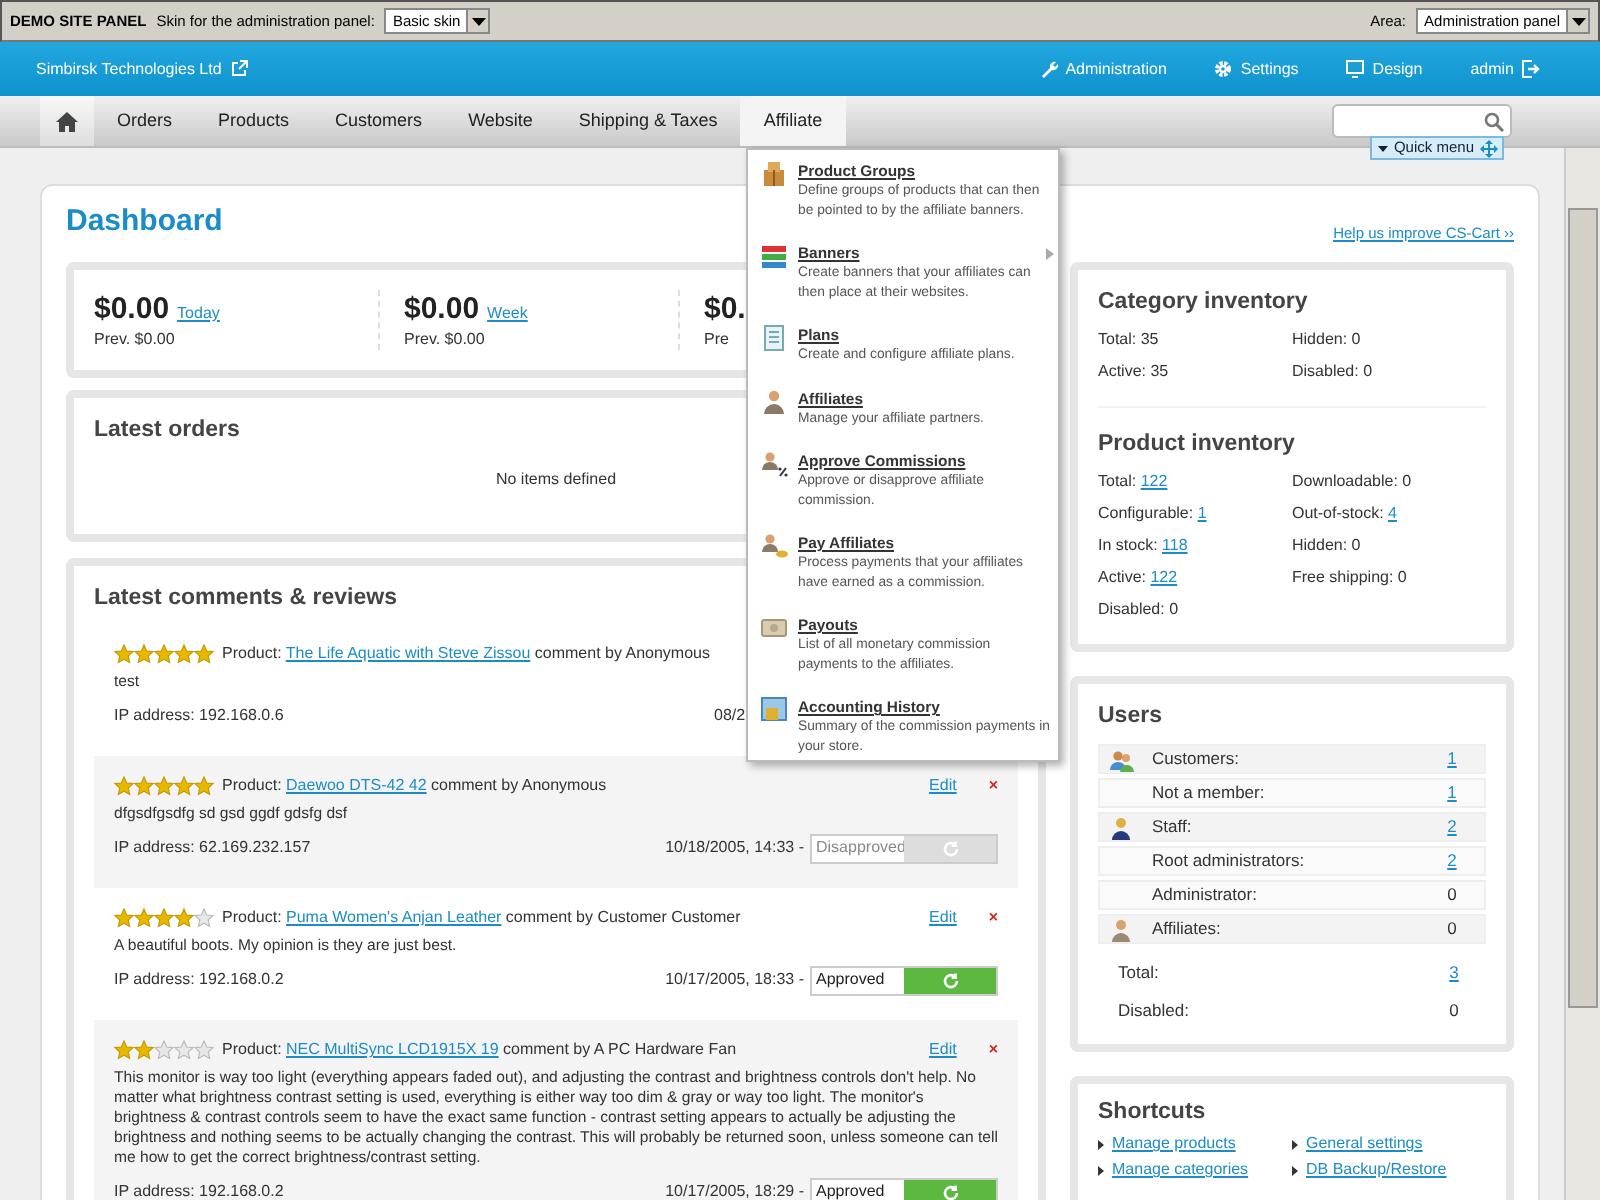 This screenshot has width=1600, height=1200. Describe the element at coordinates (1349, 577) in the screenshot. I see `inventory-stat: Free shipping: 0` at that location.